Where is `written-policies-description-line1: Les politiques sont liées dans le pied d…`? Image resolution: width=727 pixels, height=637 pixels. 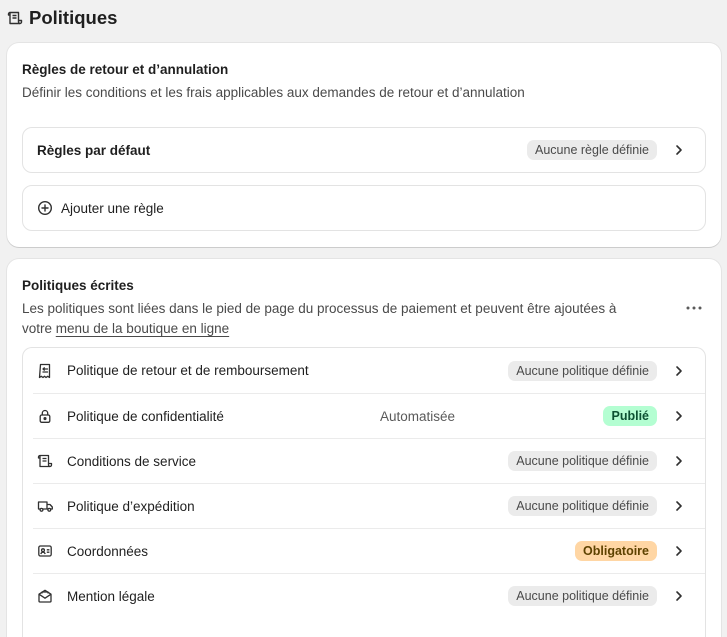
written-policies-description-line1: Les politiques sont liées dans le pied d… is located at coordinates (319, 308).